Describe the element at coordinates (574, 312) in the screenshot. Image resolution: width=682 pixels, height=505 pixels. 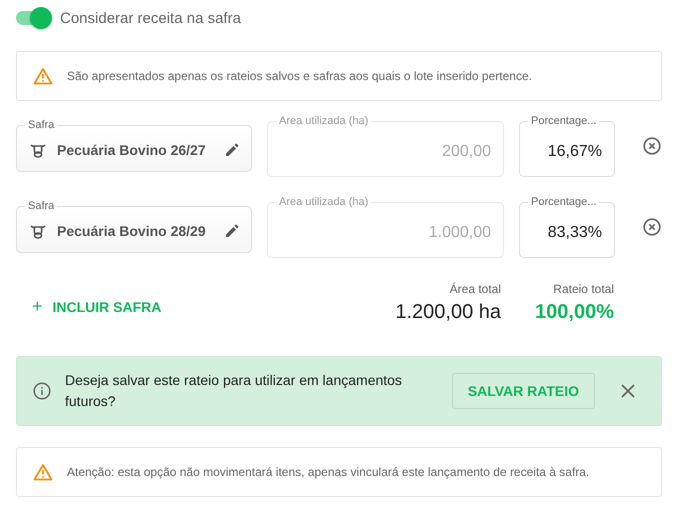
I see `total-value: 100,00%` at that location.